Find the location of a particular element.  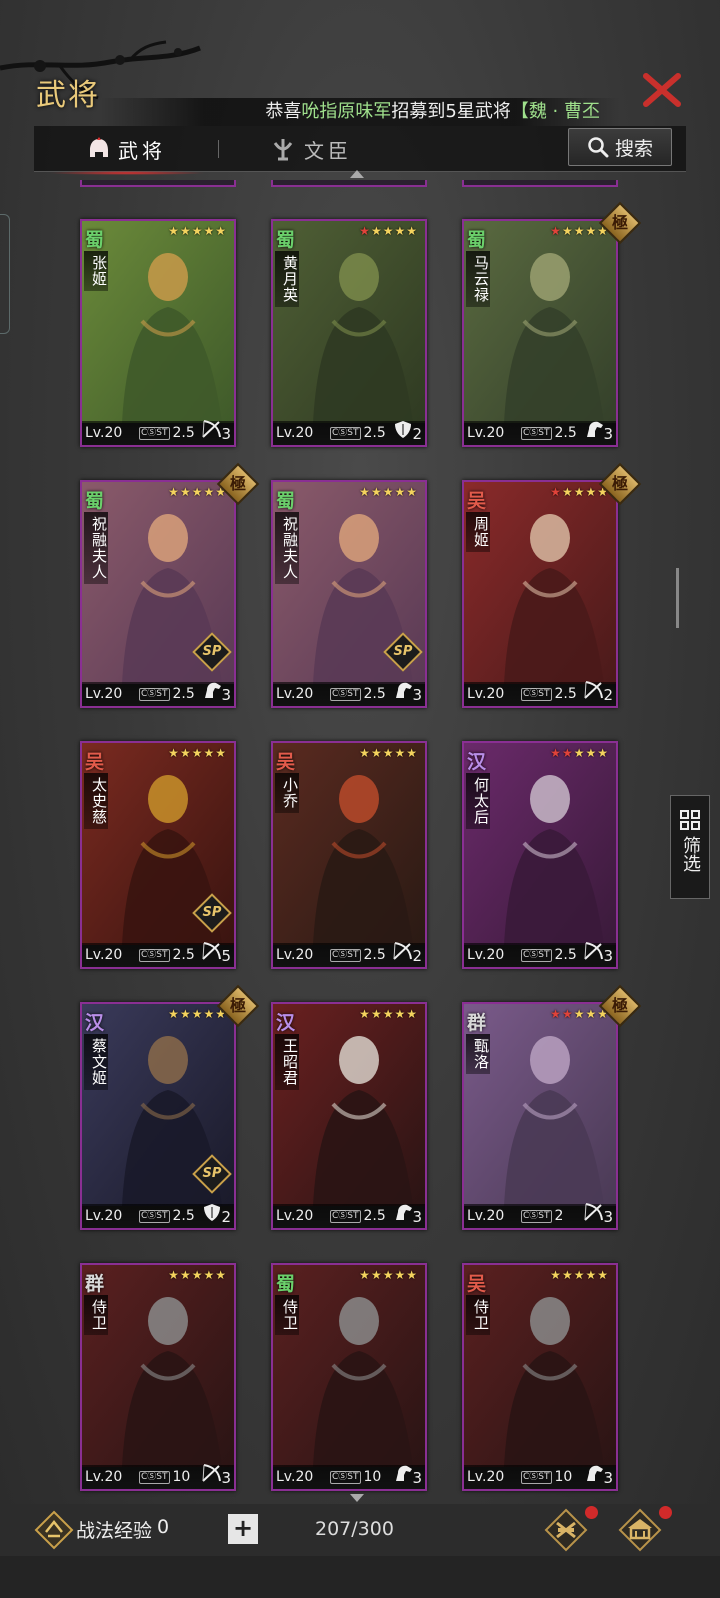

add-exp-button: + is located at coordinates (243, 1529).